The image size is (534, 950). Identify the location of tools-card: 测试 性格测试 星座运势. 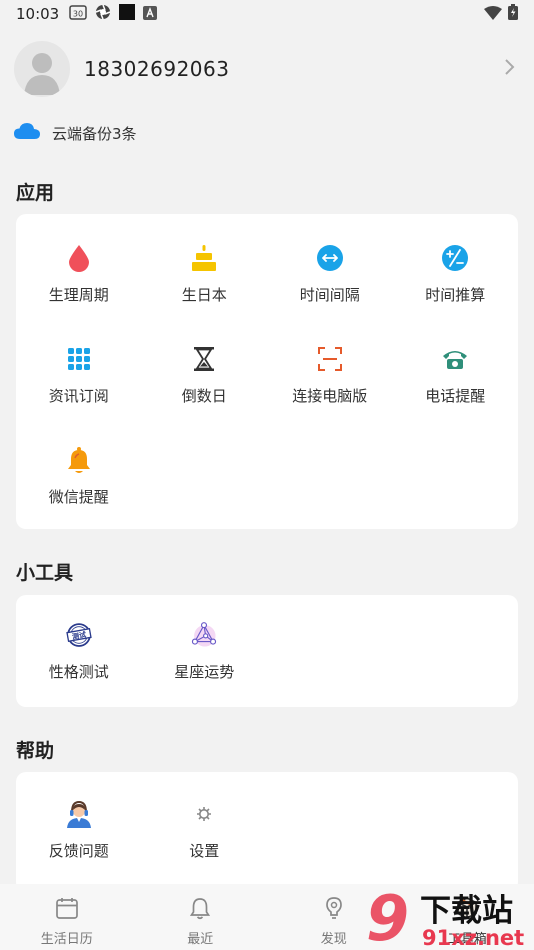
(267, 651).